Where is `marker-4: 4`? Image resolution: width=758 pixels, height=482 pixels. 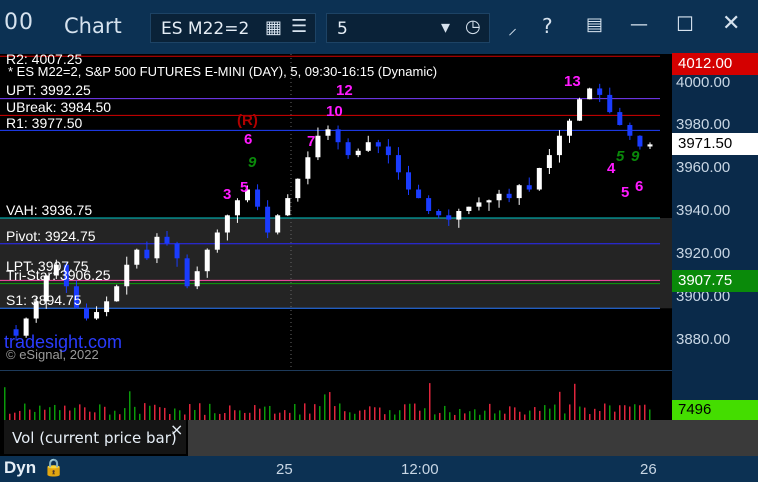 marker-4: 4 is located at coordinates (611, 168).